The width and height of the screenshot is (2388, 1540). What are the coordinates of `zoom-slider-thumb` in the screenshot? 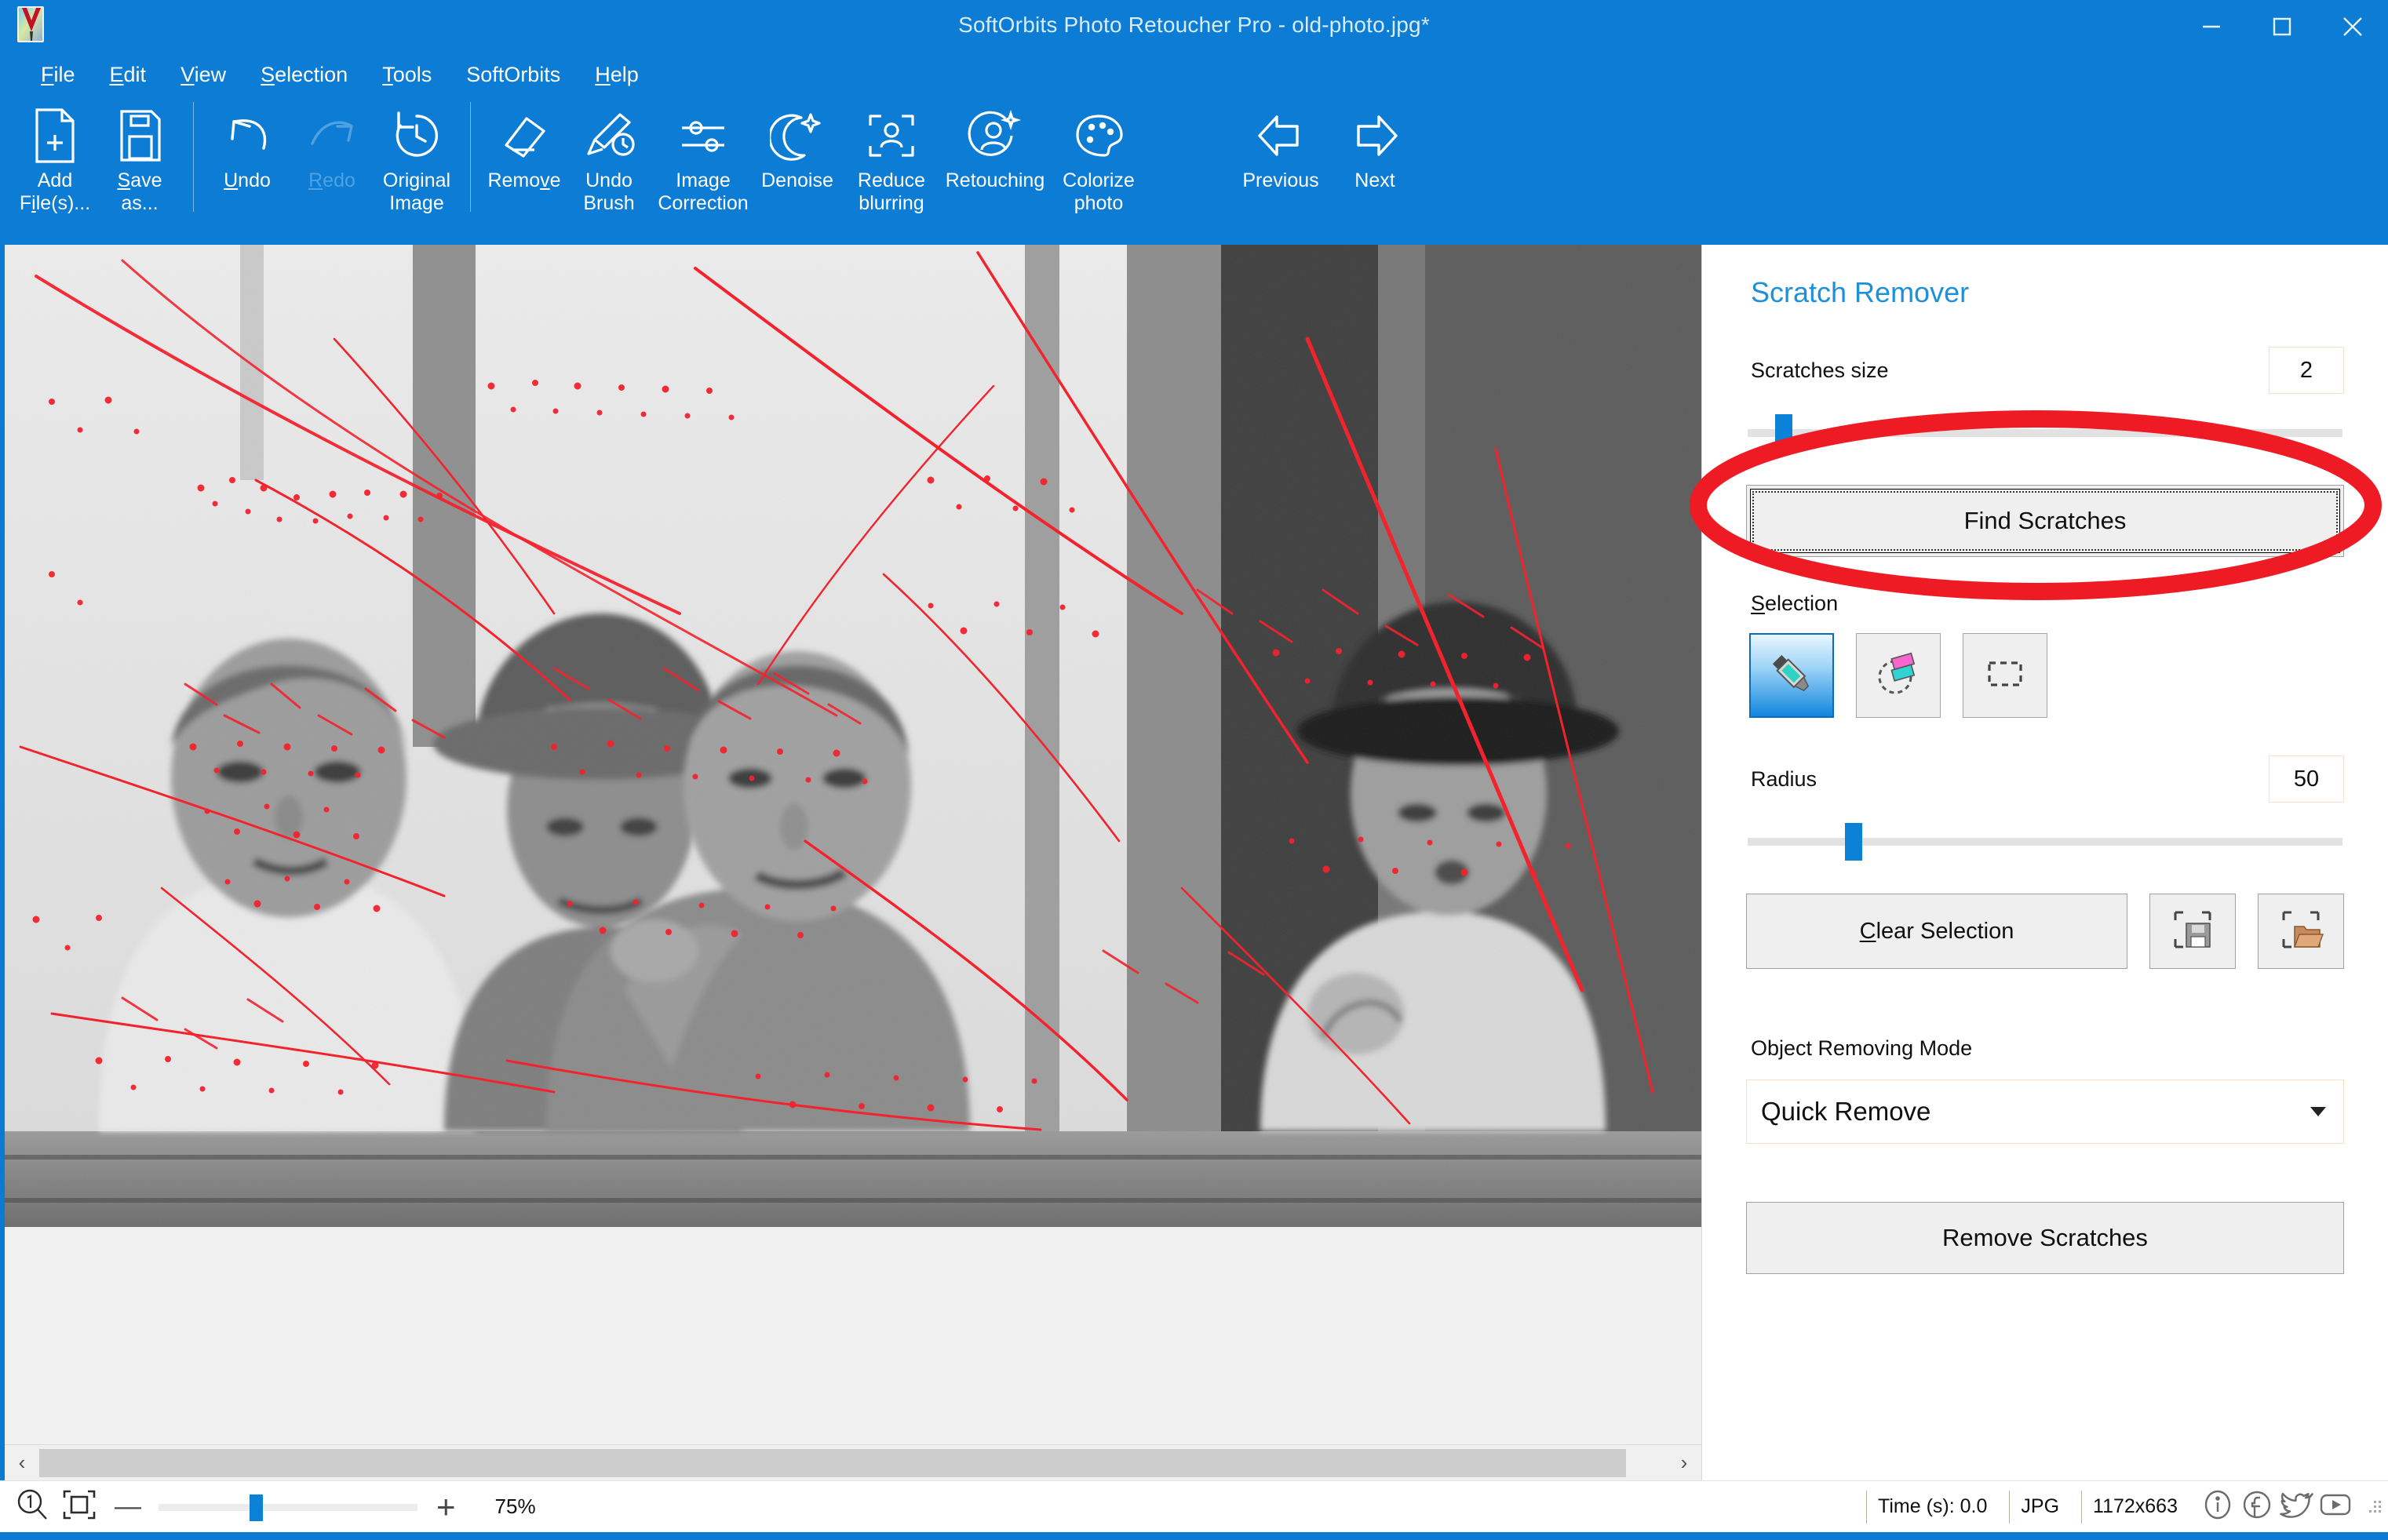 It's located at (256, 1507).